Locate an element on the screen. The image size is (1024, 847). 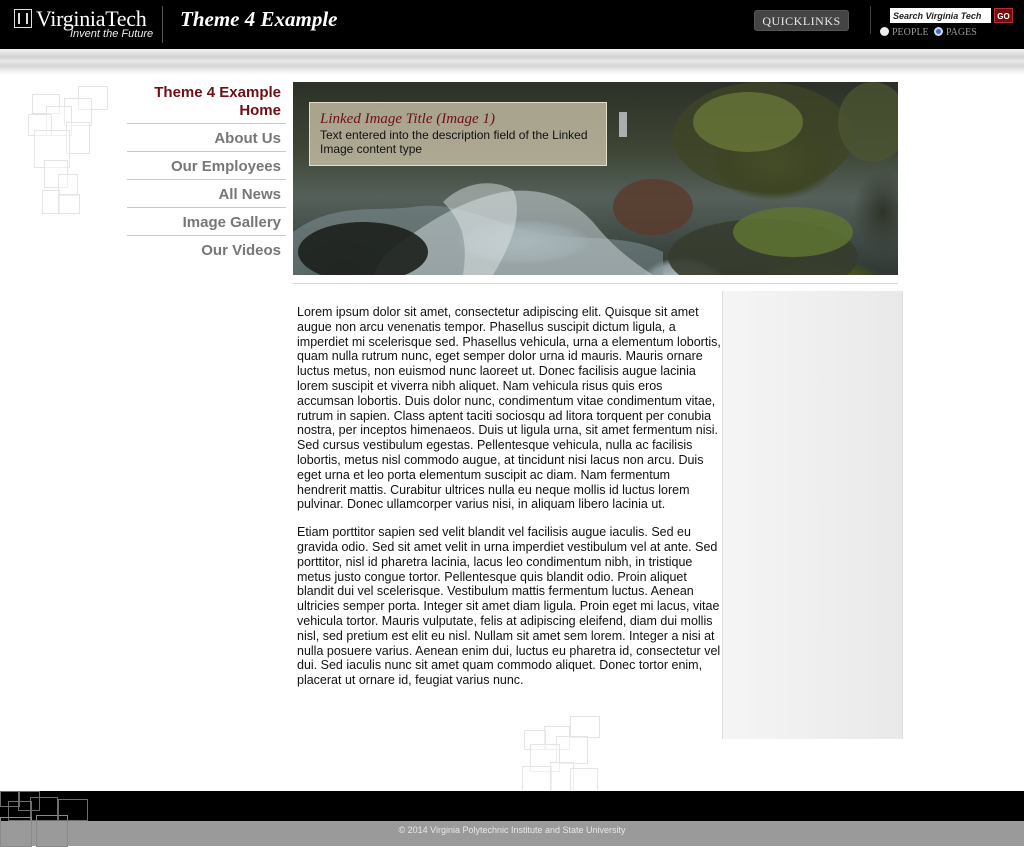
nav-item-image-gallery: Image Gallery is located at coordinates (206, 225).